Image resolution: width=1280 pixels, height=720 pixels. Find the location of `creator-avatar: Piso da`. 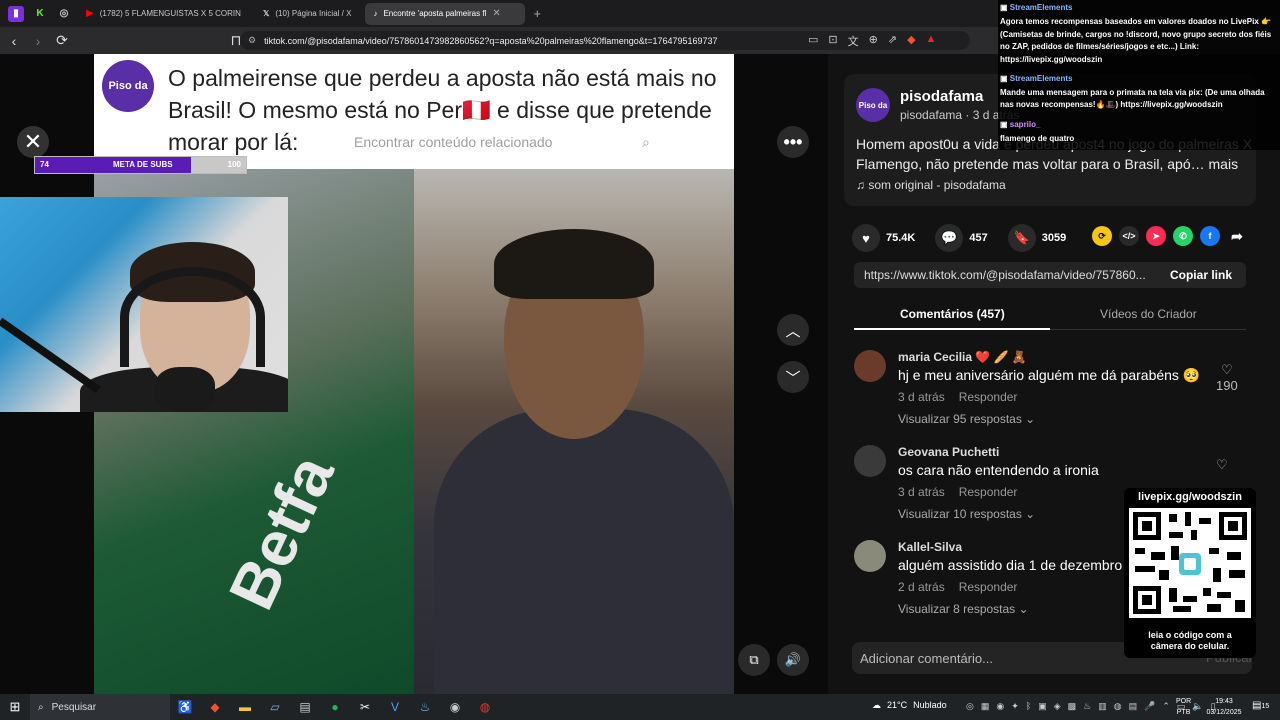

creator-avatar: Piso da is located at coordinates (873, 105).